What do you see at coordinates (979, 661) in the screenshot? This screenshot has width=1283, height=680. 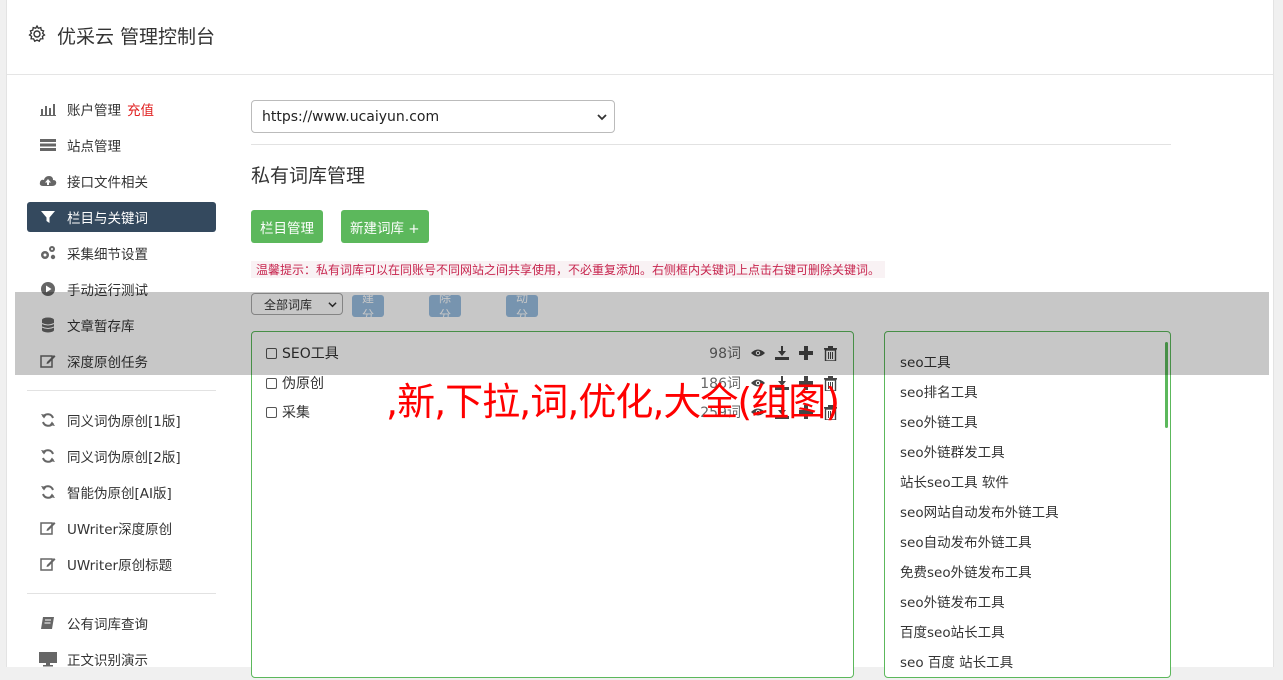 I see `keyword-item: seo 百度 站长工具` at bounding box center [979, 661].